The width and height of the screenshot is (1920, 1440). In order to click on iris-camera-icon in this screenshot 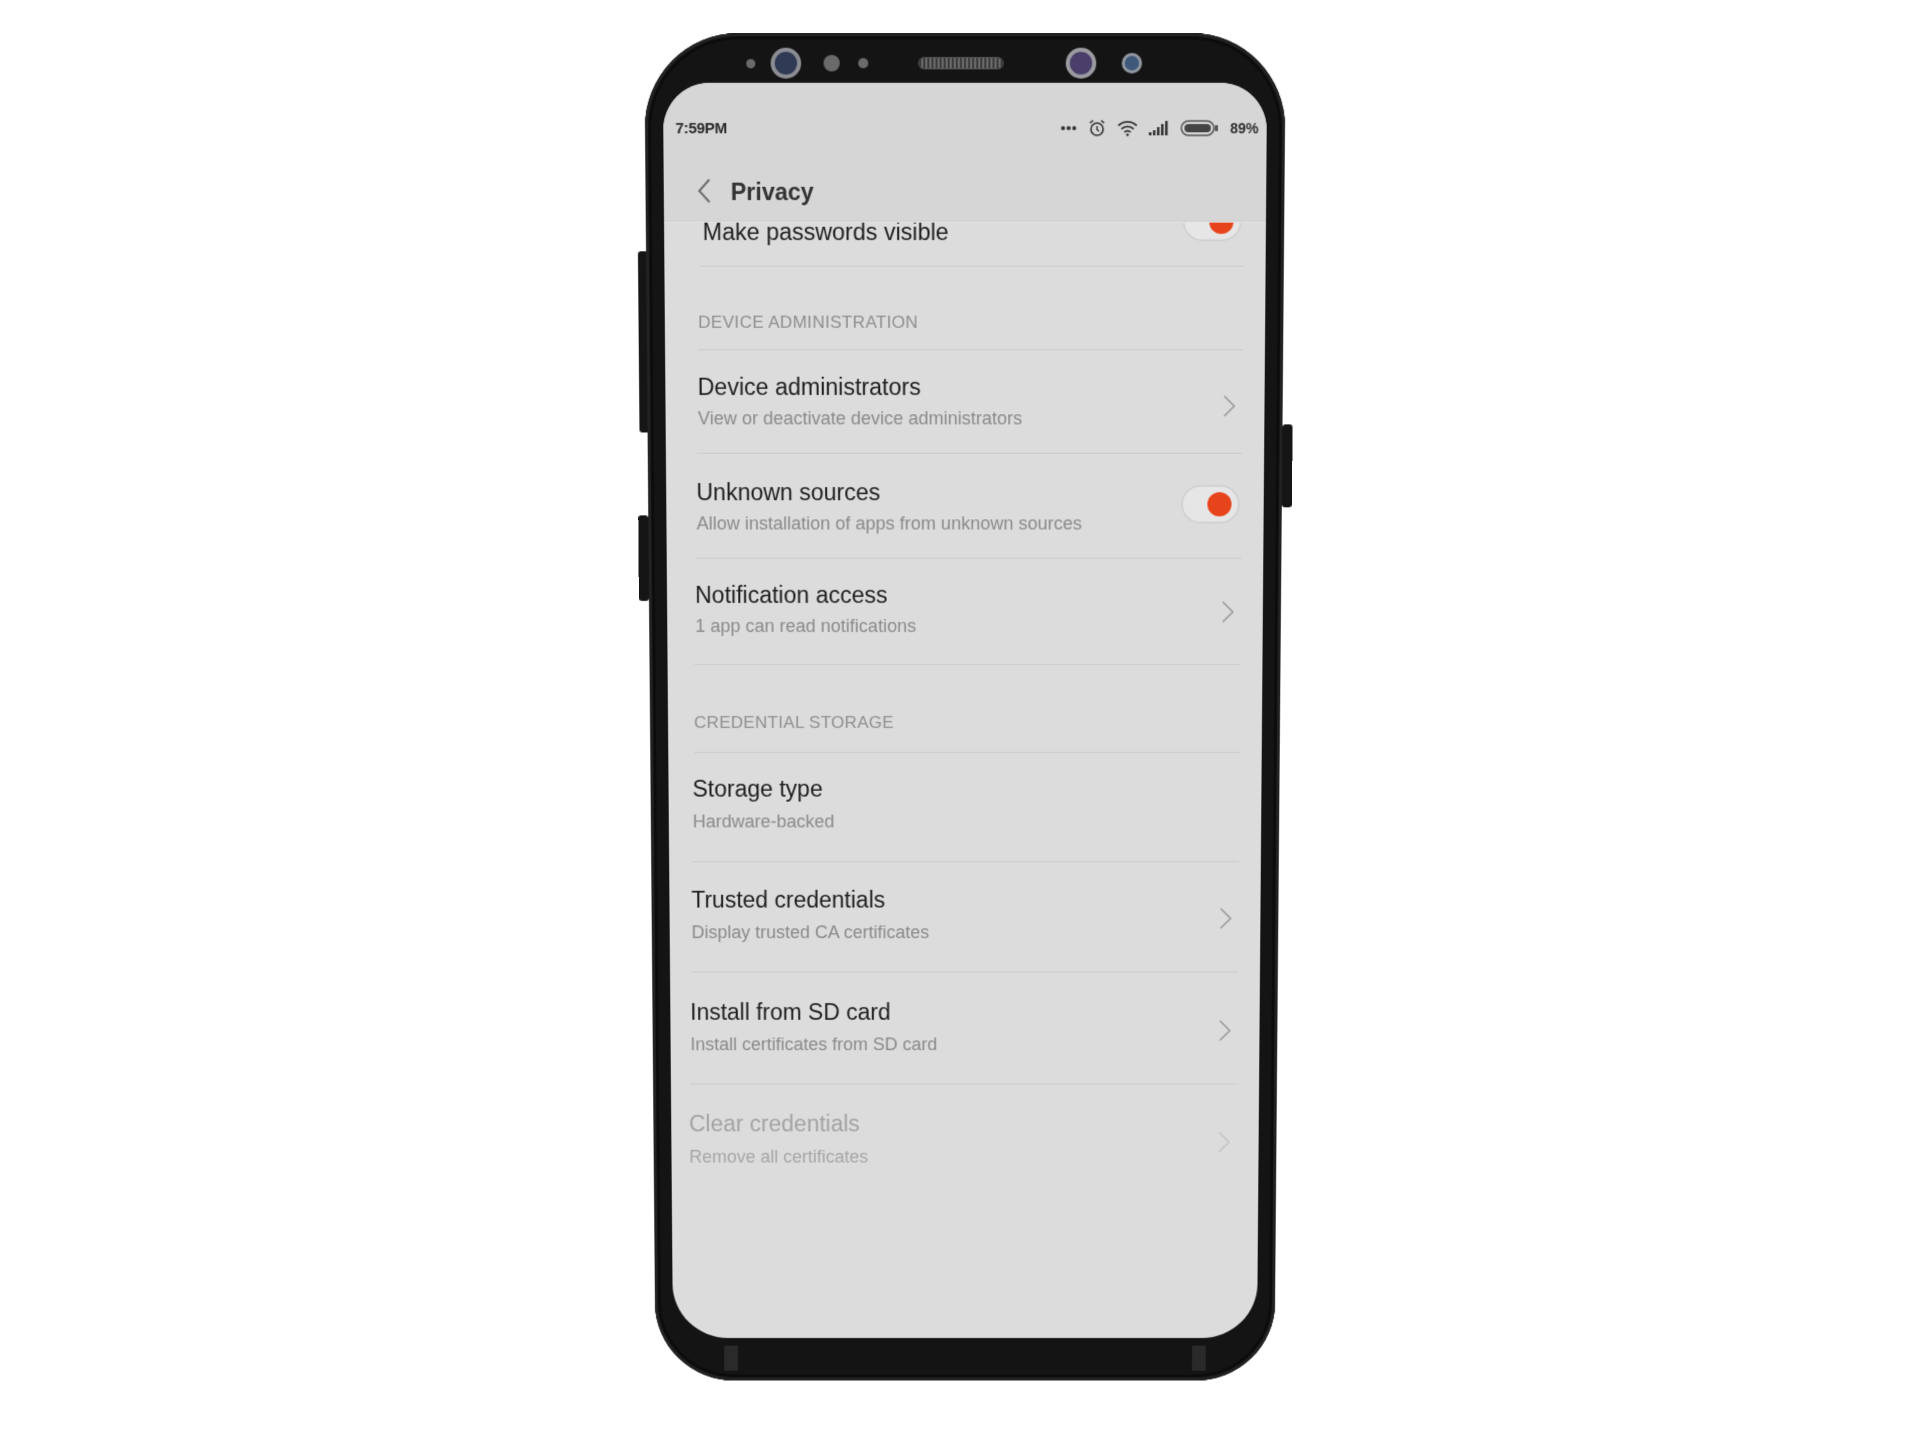, I will do `click(786, 63)`.